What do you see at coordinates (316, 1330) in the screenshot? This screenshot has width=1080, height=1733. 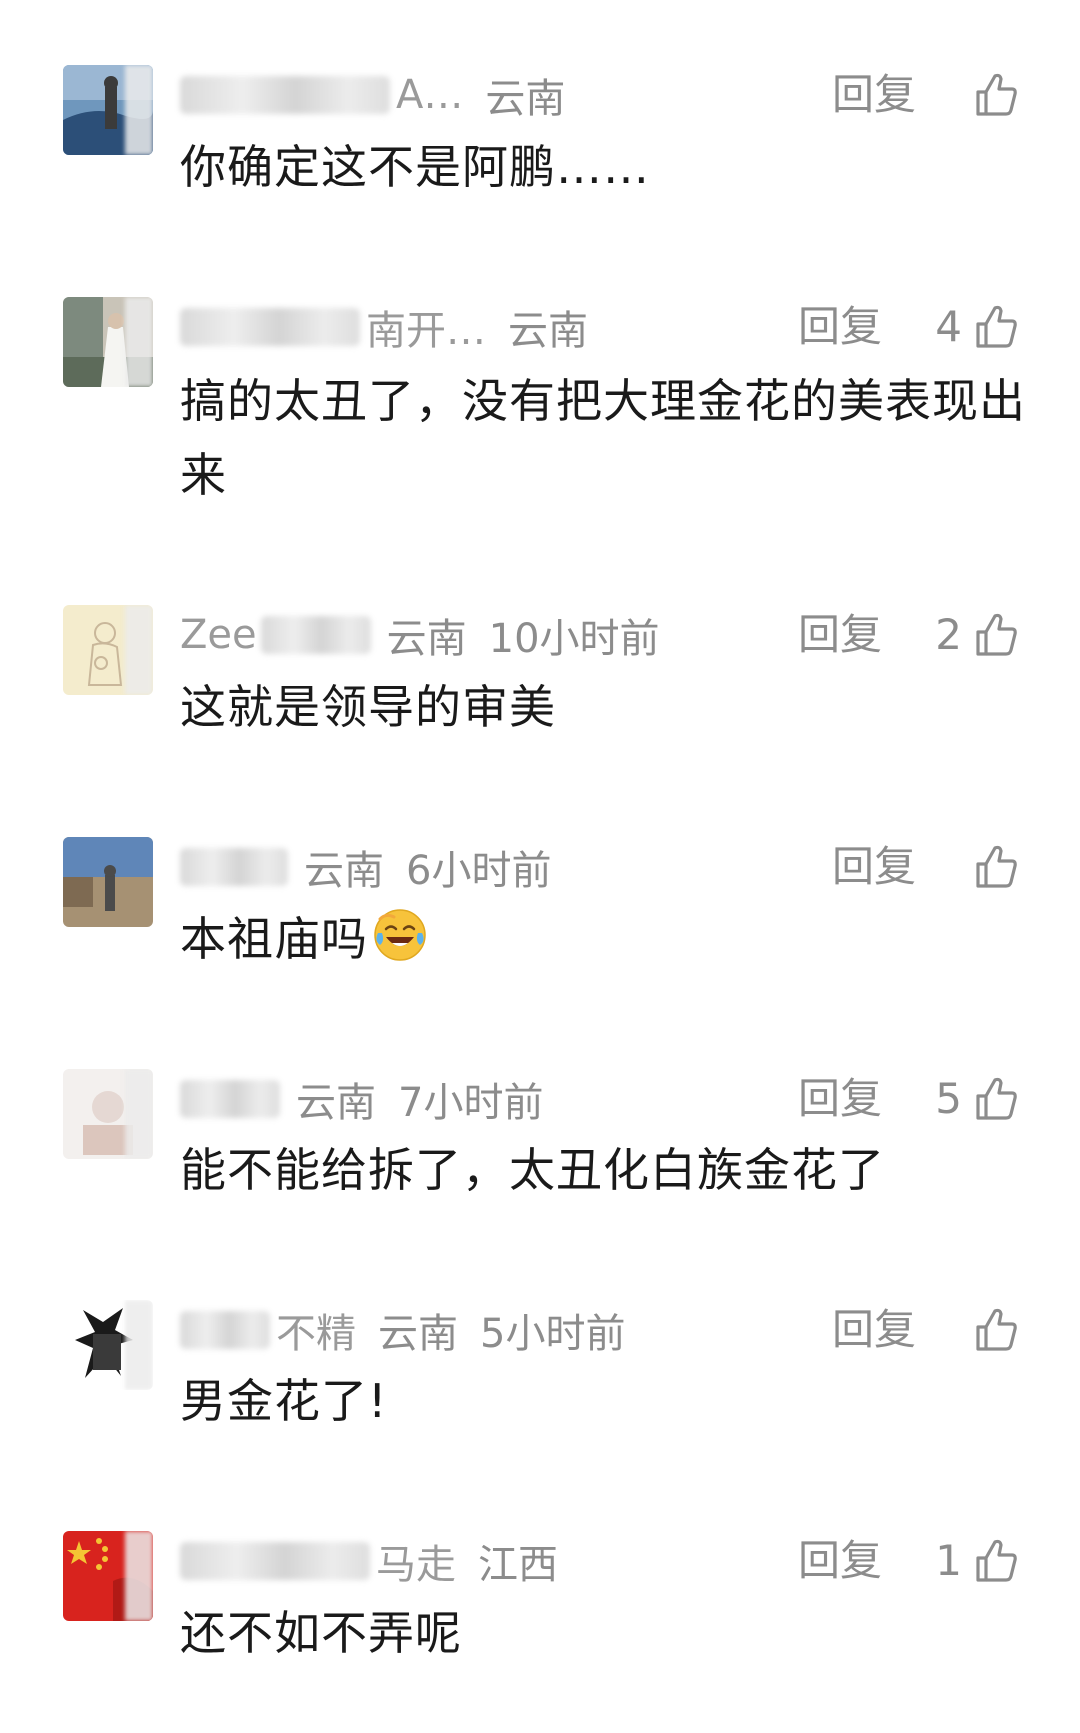 I see `username: 不精` at bounding box center [316, 1330].